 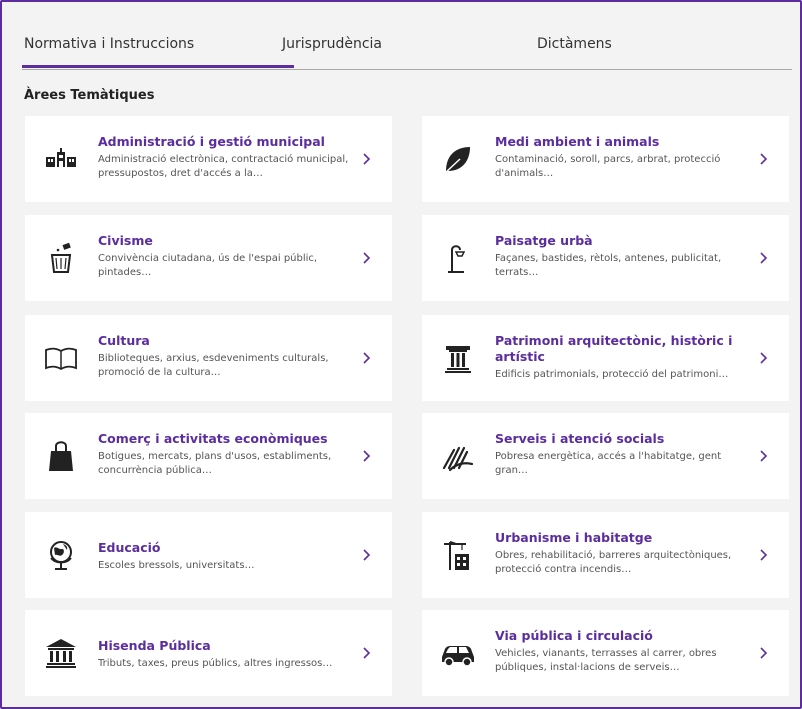 I want to click on crane-building-icon, so click(x=458, y=555).